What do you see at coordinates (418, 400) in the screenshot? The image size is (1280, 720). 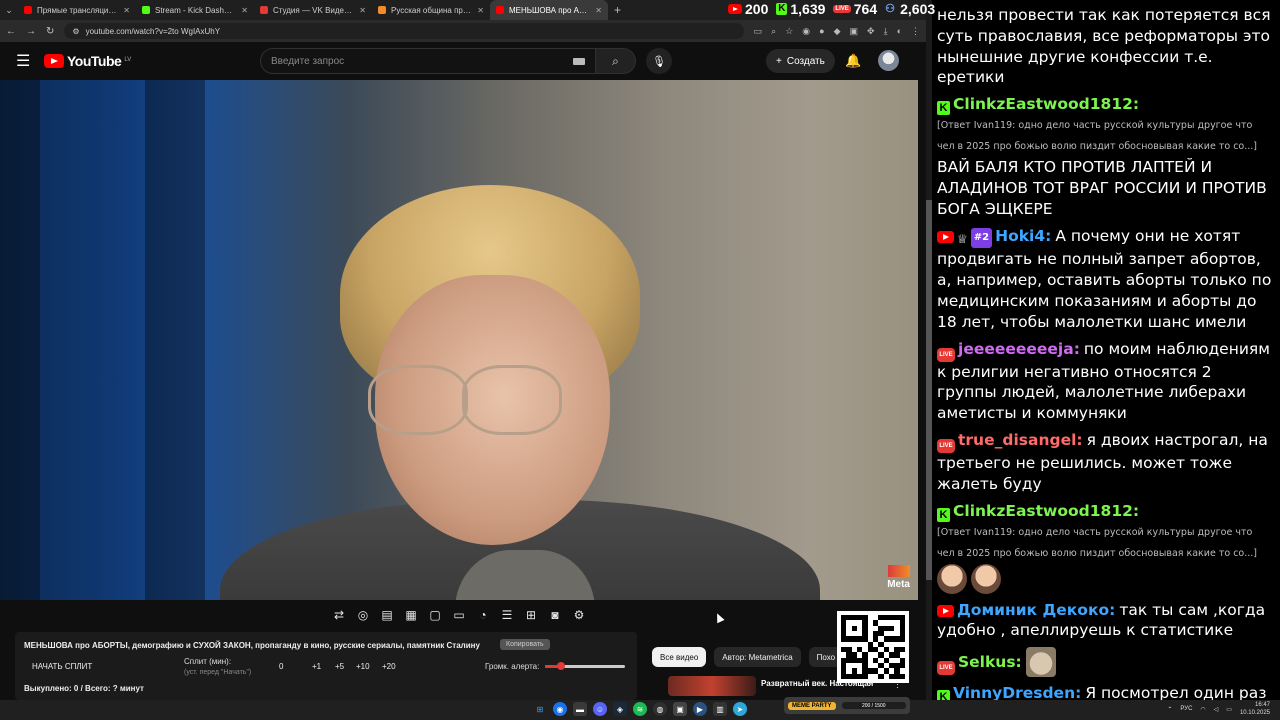 I see `video-subject-glasses` at bounding box center [418, 400].